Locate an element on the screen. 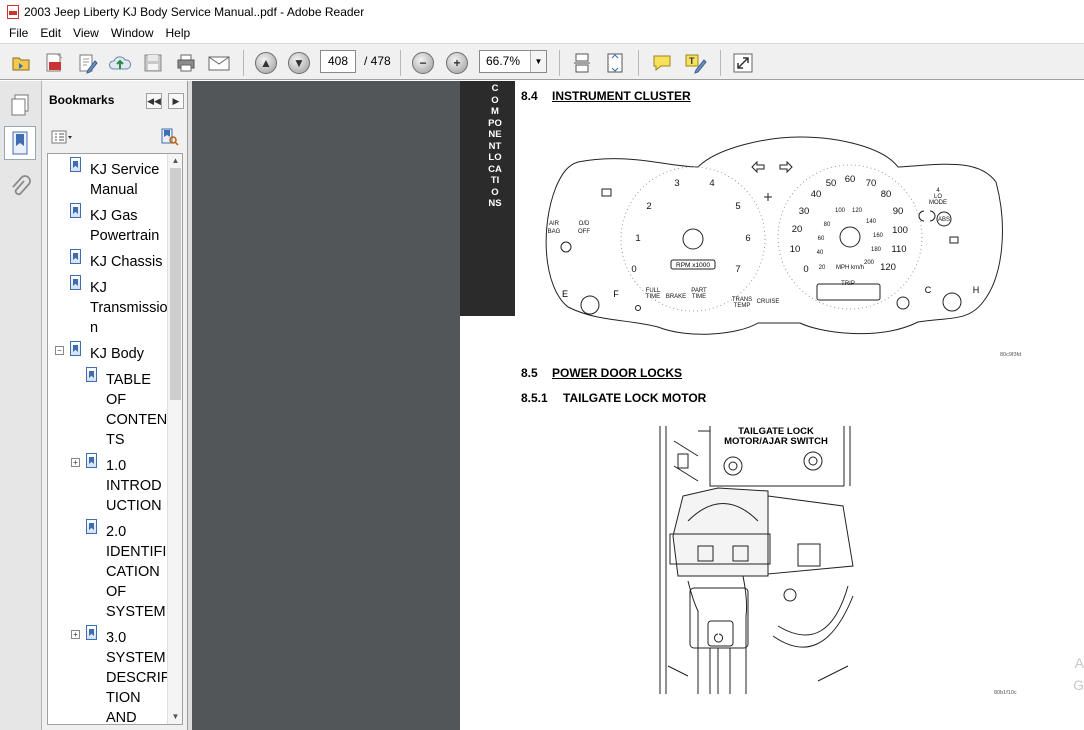 This screenshot has height=730, width=1084. chevron-down-icon: ▼ is located at coordinates (538, 61).